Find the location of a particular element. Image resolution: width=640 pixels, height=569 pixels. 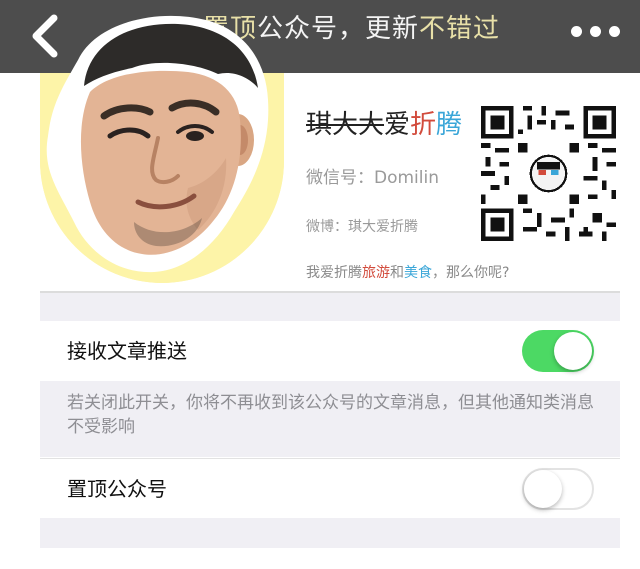

wechat-id: 微信号：Domilin is located at coordinates (372, 178).